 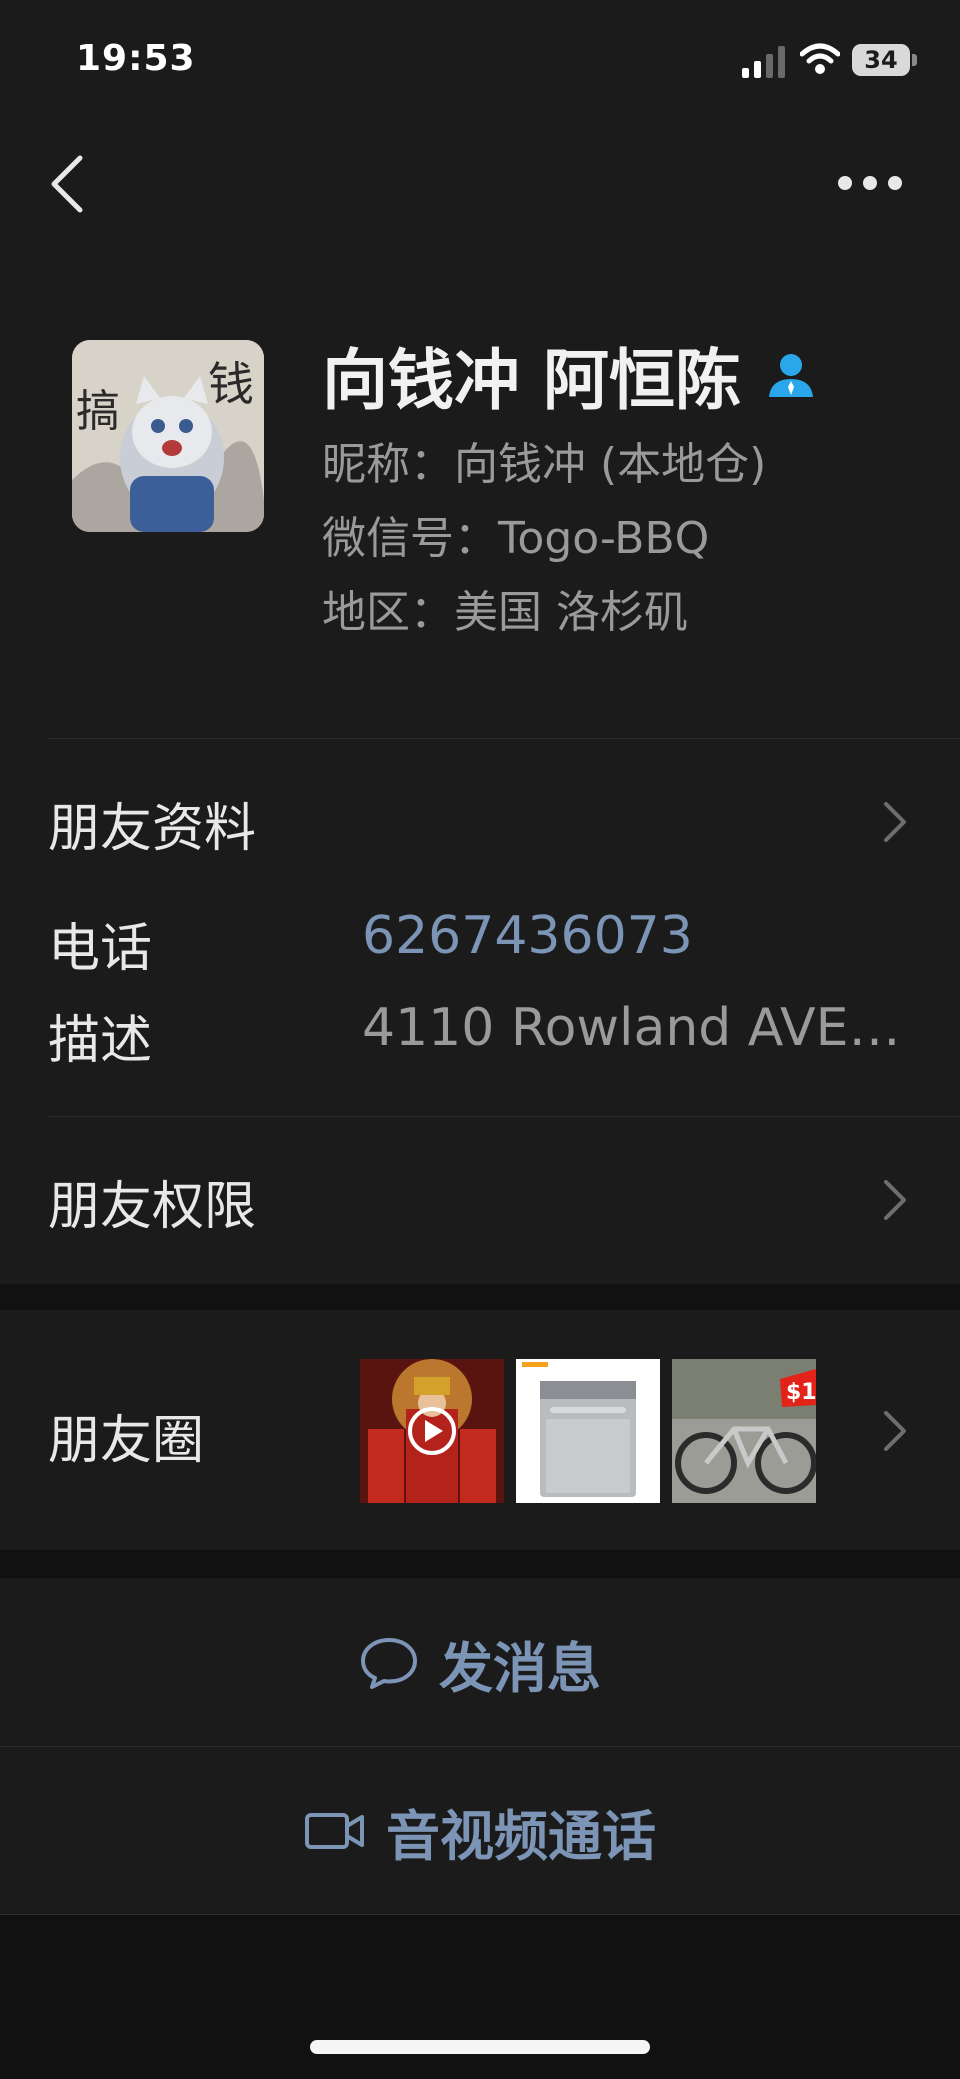 What do you see at coordinates (126, 1435) in the screenshot?
I see `moments-label: 朋友圈` at bounding box center [126, 1435].